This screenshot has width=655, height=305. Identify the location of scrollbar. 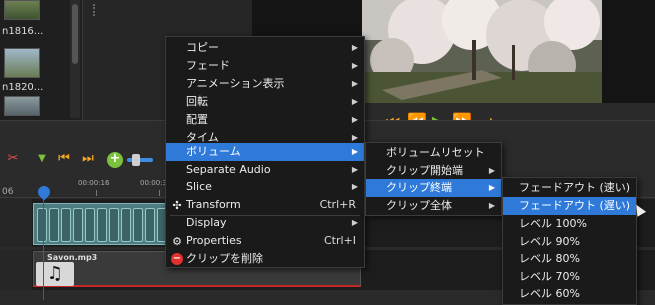
(75, 59).